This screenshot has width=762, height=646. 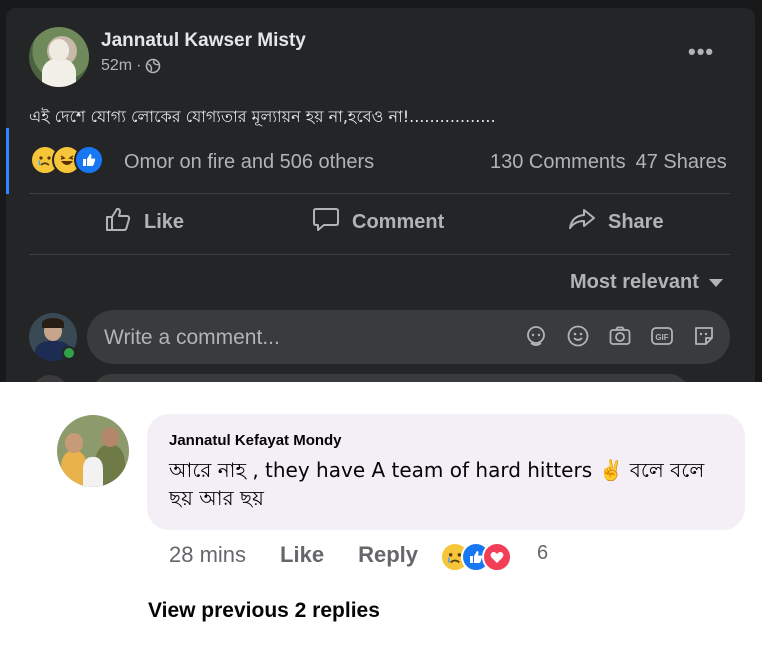 I want to click on shares-count: 47 Shares, so click(x=681, y=162).